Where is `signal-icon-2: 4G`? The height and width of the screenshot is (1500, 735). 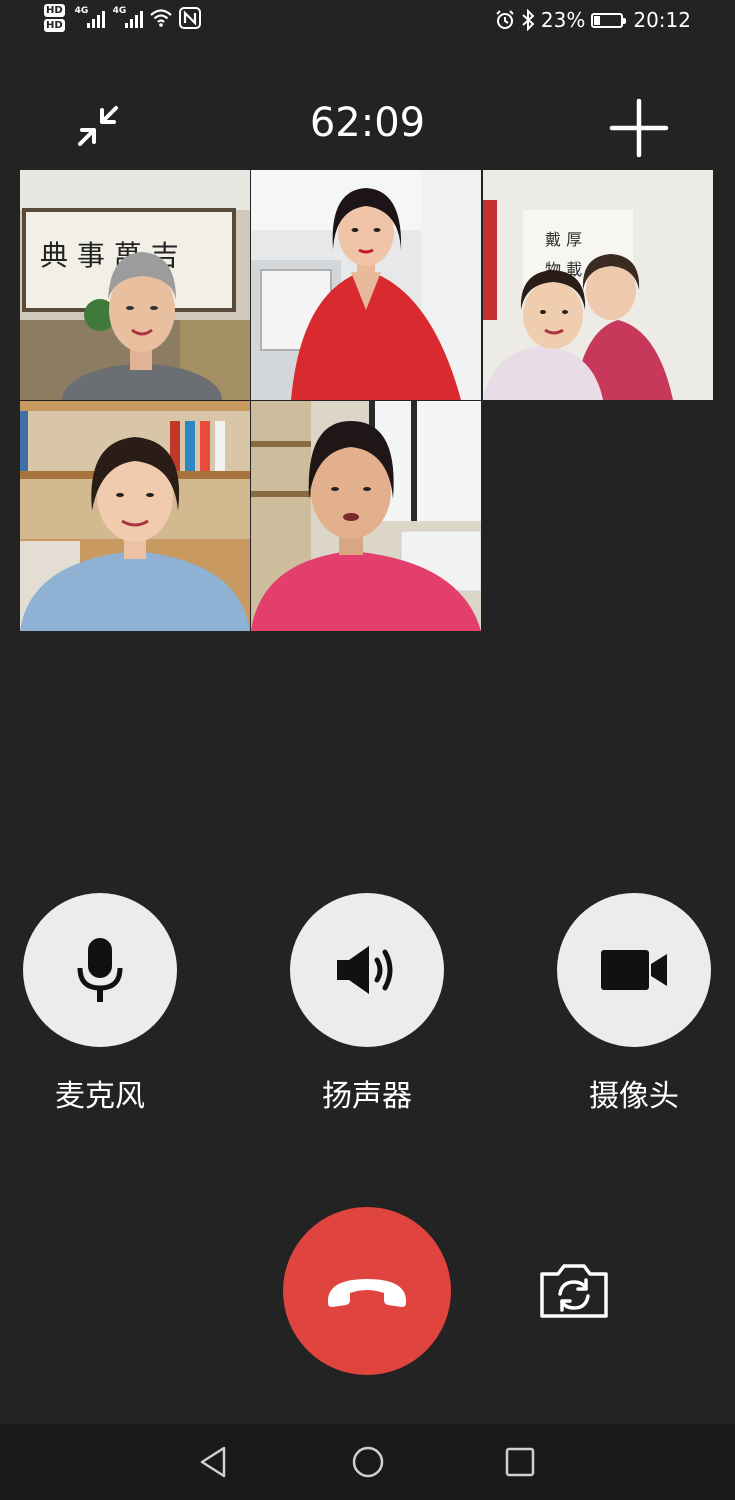 signal-icon-2: 4G is located at coordinates (127, 17).